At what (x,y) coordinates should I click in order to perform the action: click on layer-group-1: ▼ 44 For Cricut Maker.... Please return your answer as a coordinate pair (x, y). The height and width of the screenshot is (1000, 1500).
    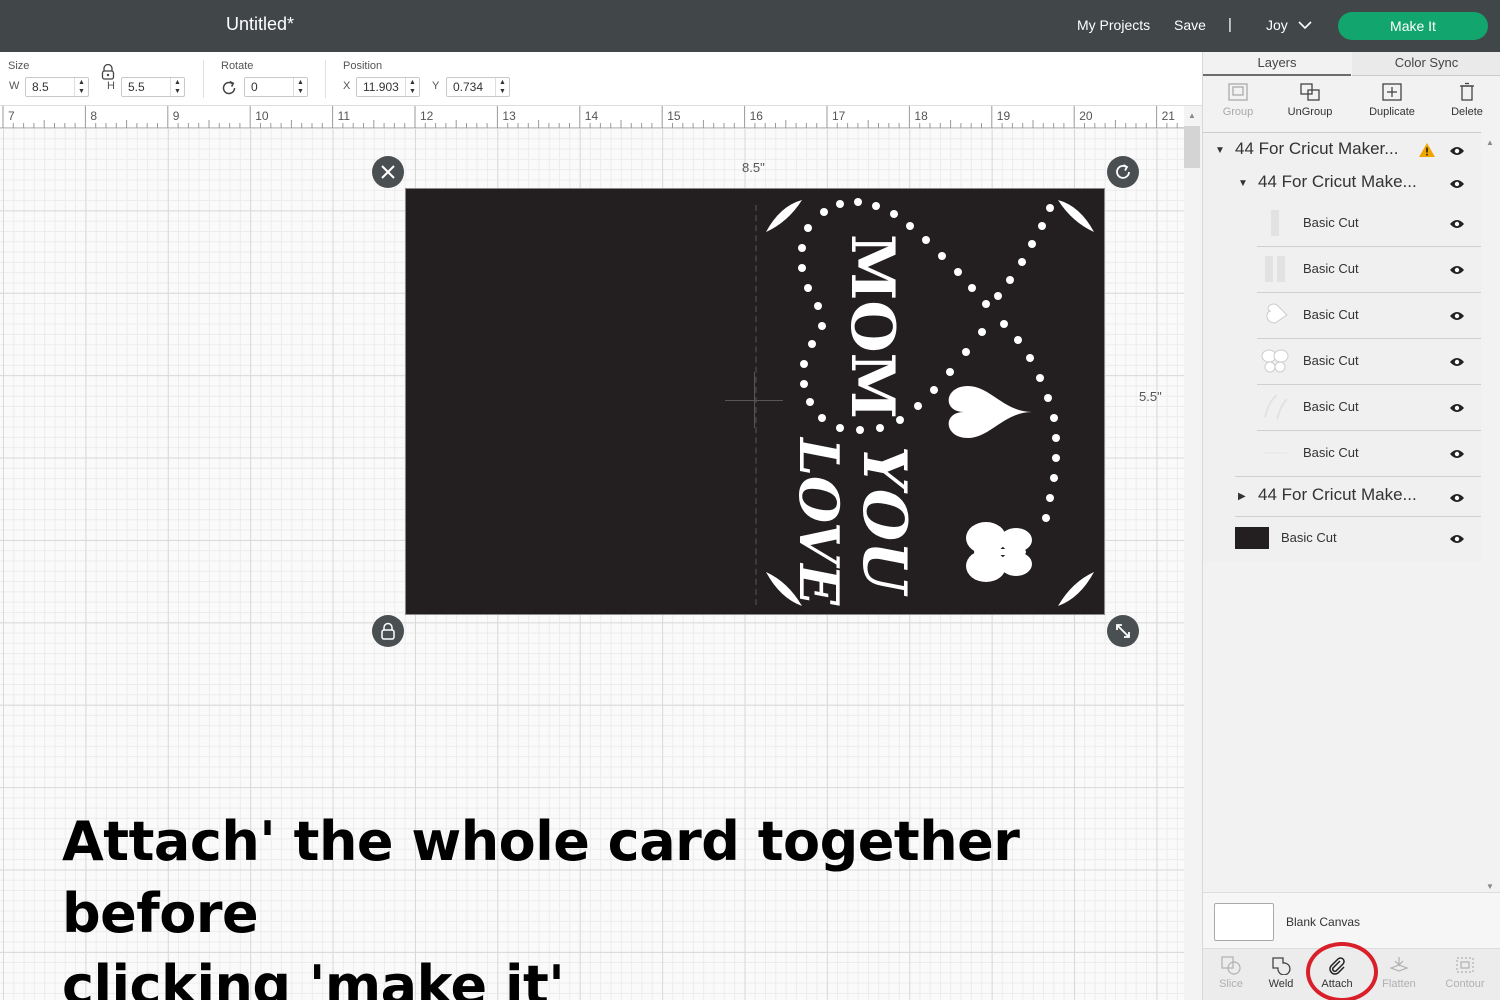
    Looking at the image, I should click on (1342, 150).